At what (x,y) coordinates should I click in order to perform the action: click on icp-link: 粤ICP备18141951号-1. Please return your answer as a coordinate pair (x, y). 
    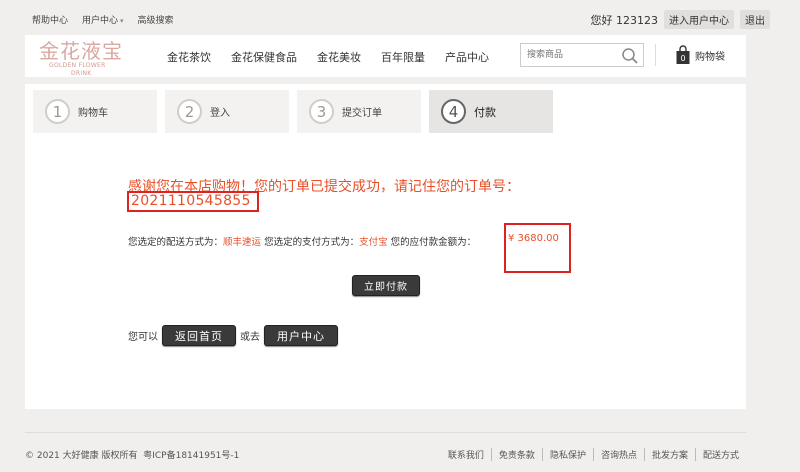
    Looking at the image, I should click on (191, 456).